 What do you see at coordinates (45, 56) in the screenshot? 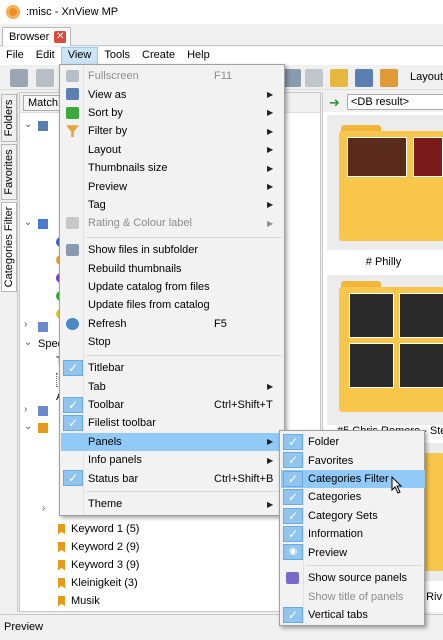
I see `menu-edit: Edit` at bounding box center [45, 56].